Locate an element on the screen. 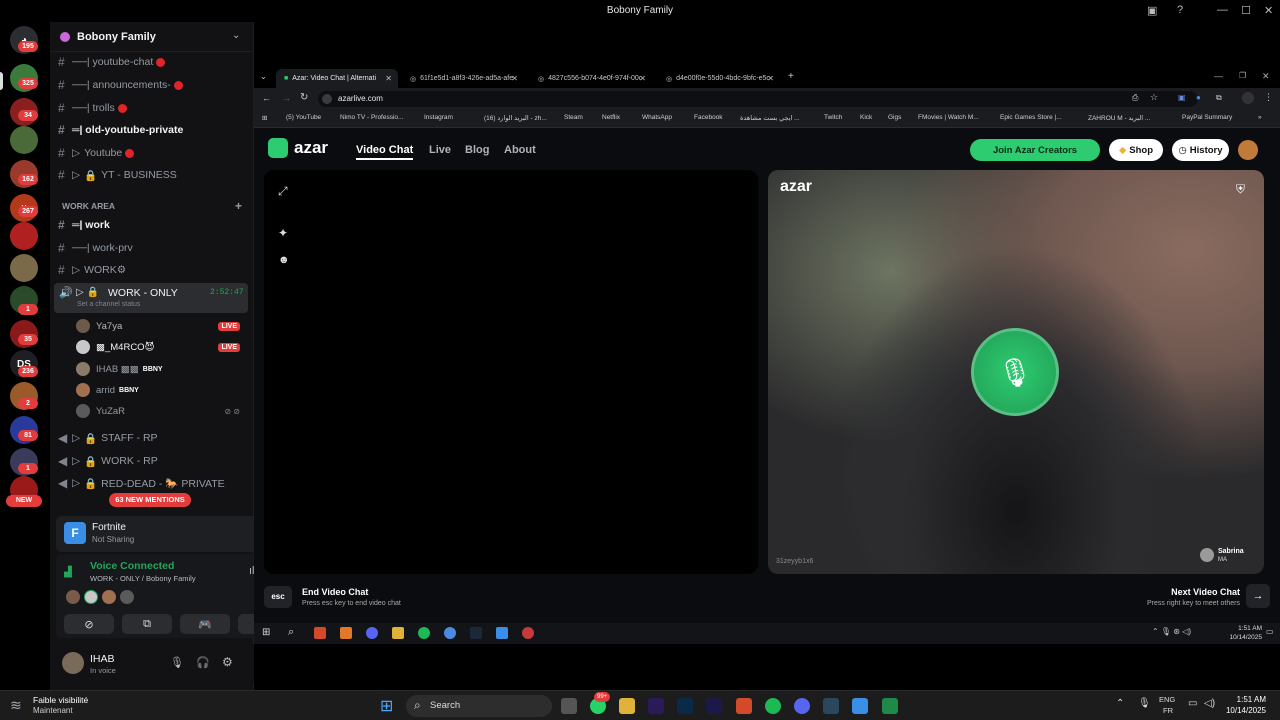 The height and width of the screenshot is (720, 1280). reload-icon: ↻ is located at coordinates (304, 97).